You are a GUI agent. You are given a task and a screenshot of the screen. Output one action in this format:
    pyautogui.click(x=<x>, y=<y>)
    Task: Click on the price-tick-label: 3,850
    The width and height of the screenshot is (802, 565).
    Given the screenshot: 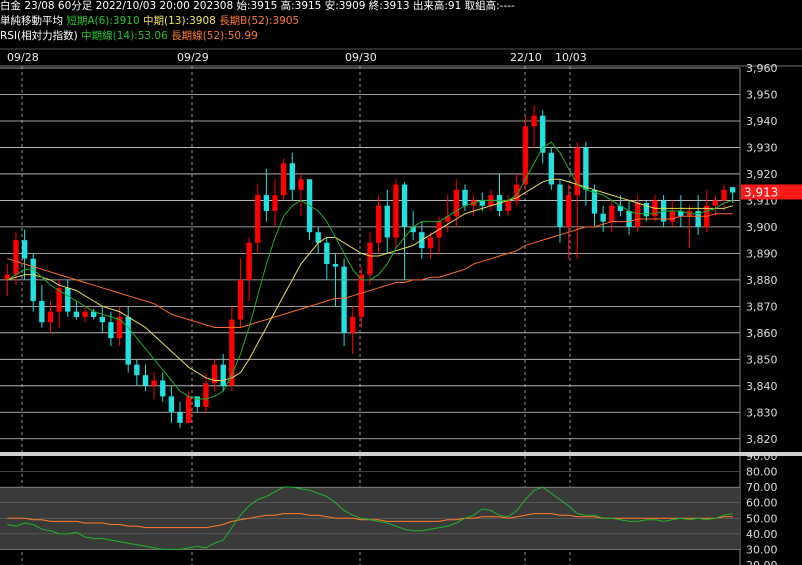 What is the action you would take?
    pyautogui.click(x=762, y=359)
    